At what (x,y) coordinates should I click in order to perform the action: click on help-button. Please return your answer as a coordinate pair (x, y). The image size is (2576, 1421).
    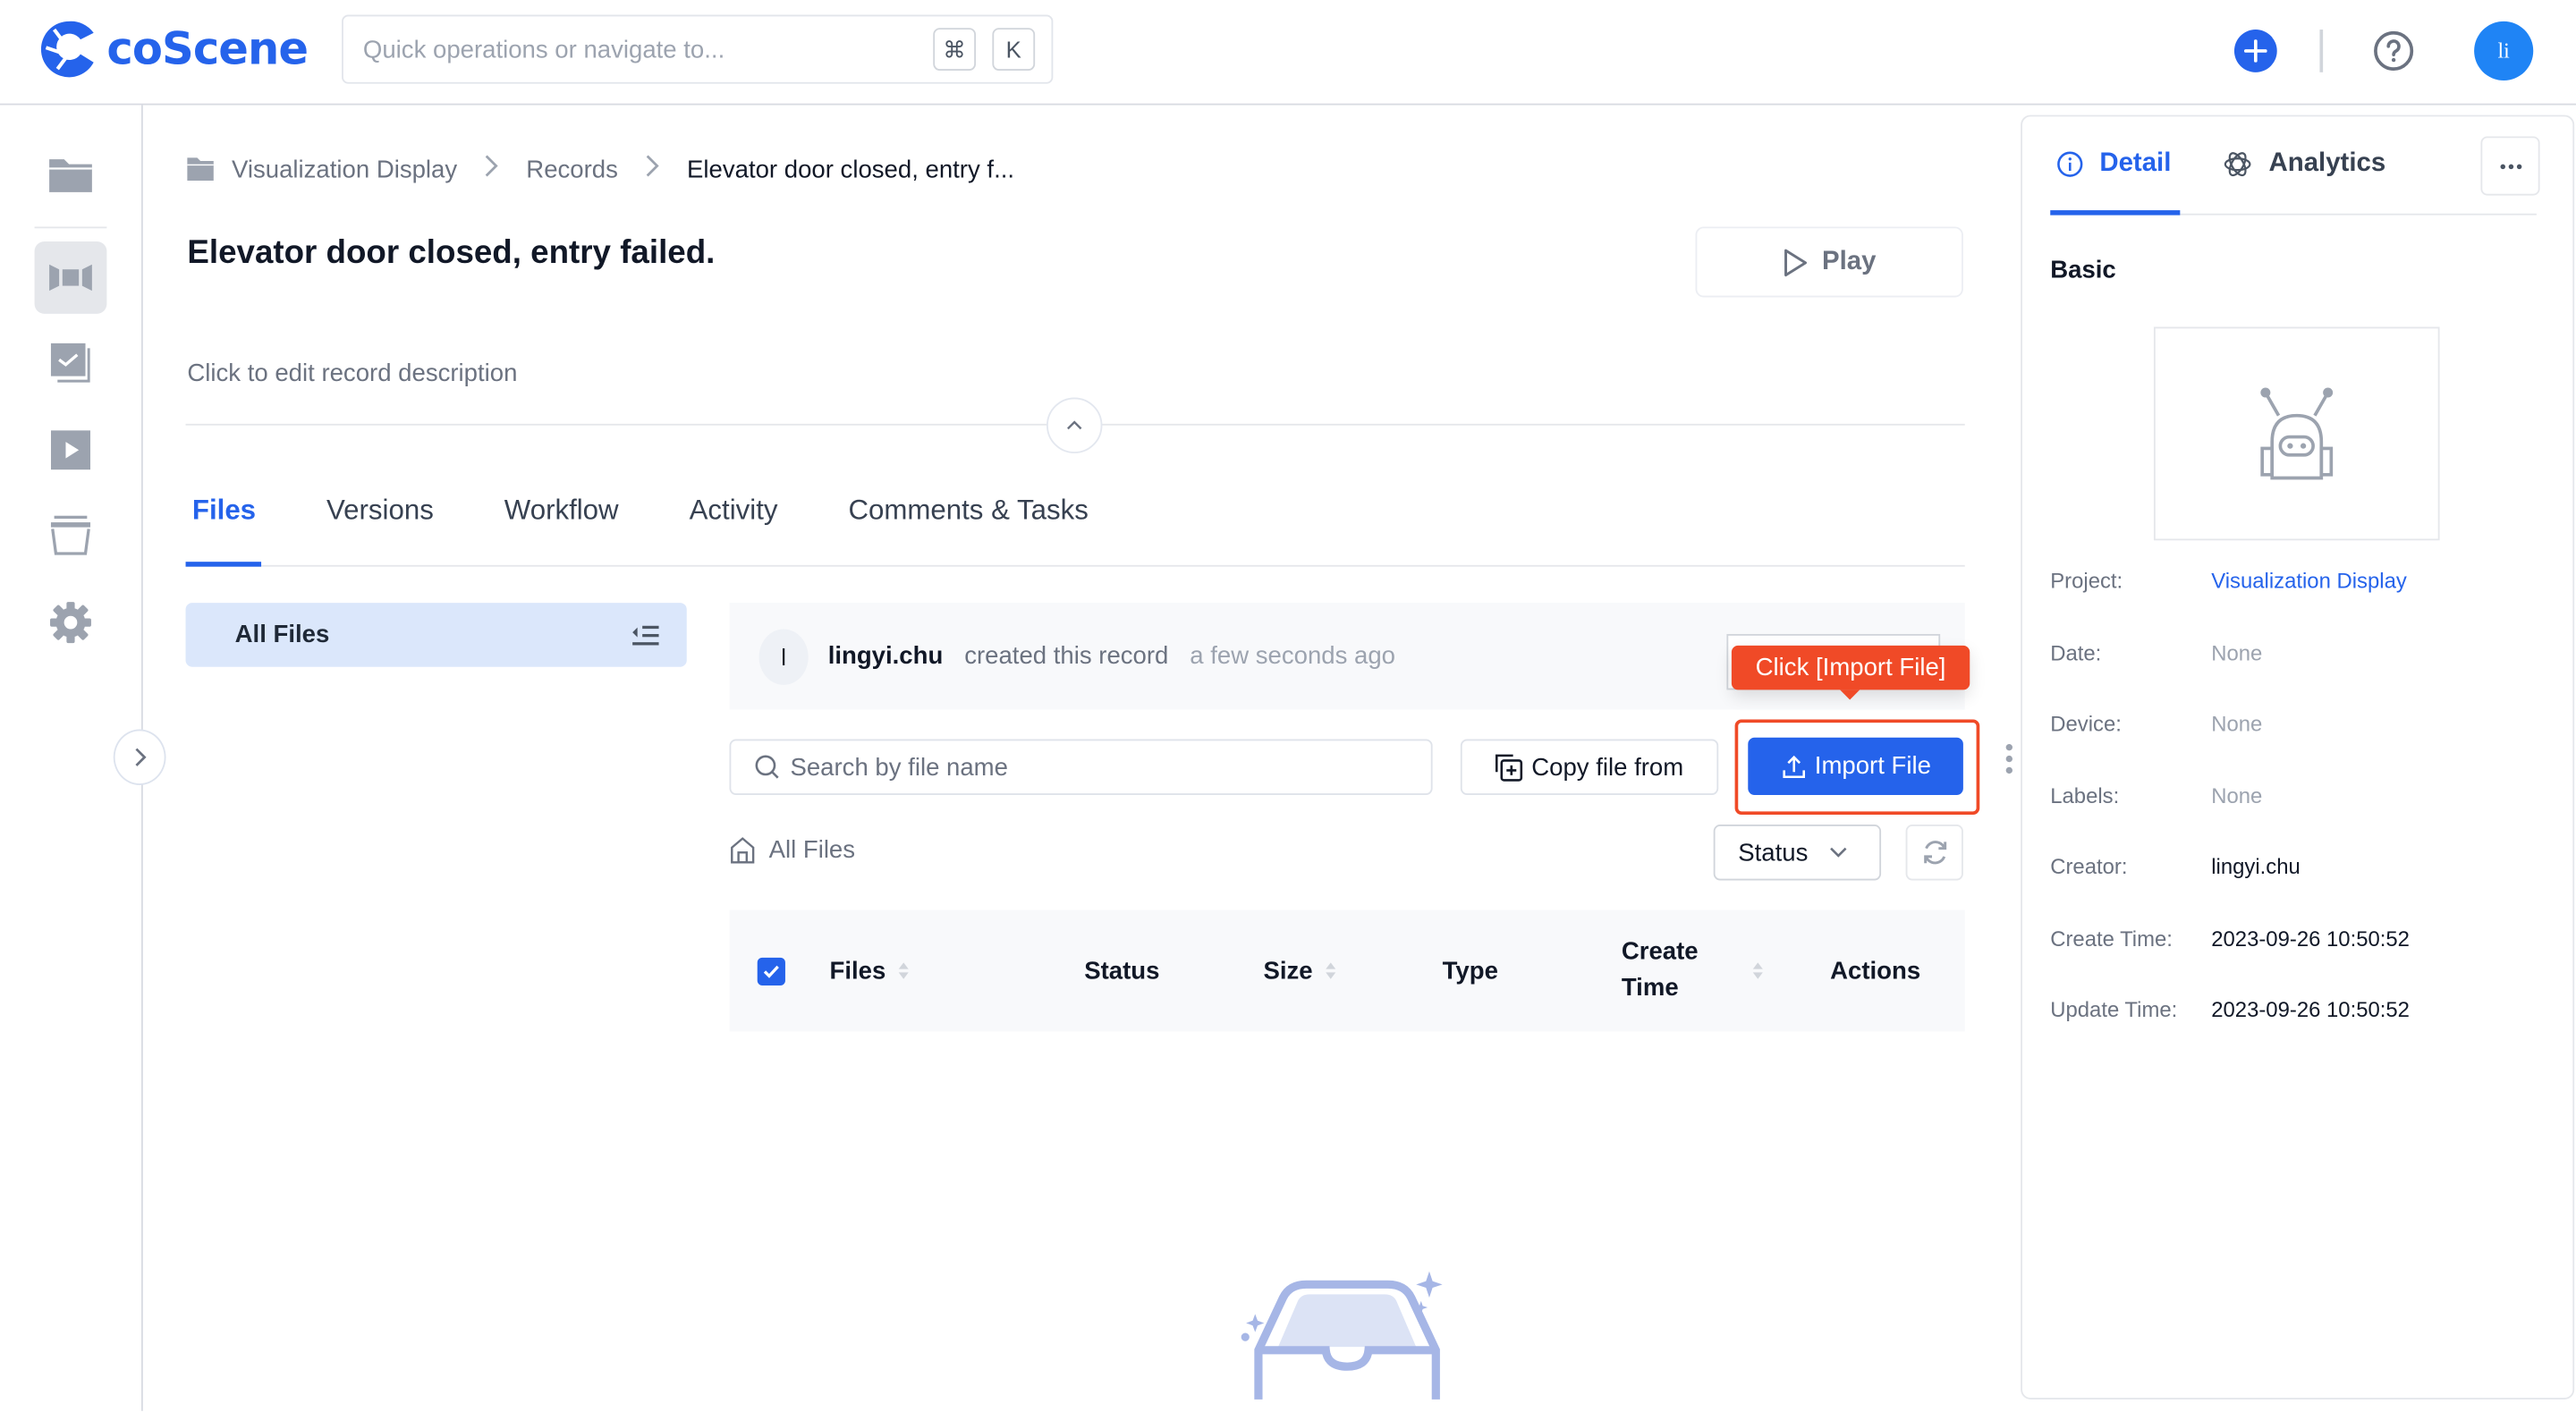
    Looking at the image, I should click on (2393, 51).